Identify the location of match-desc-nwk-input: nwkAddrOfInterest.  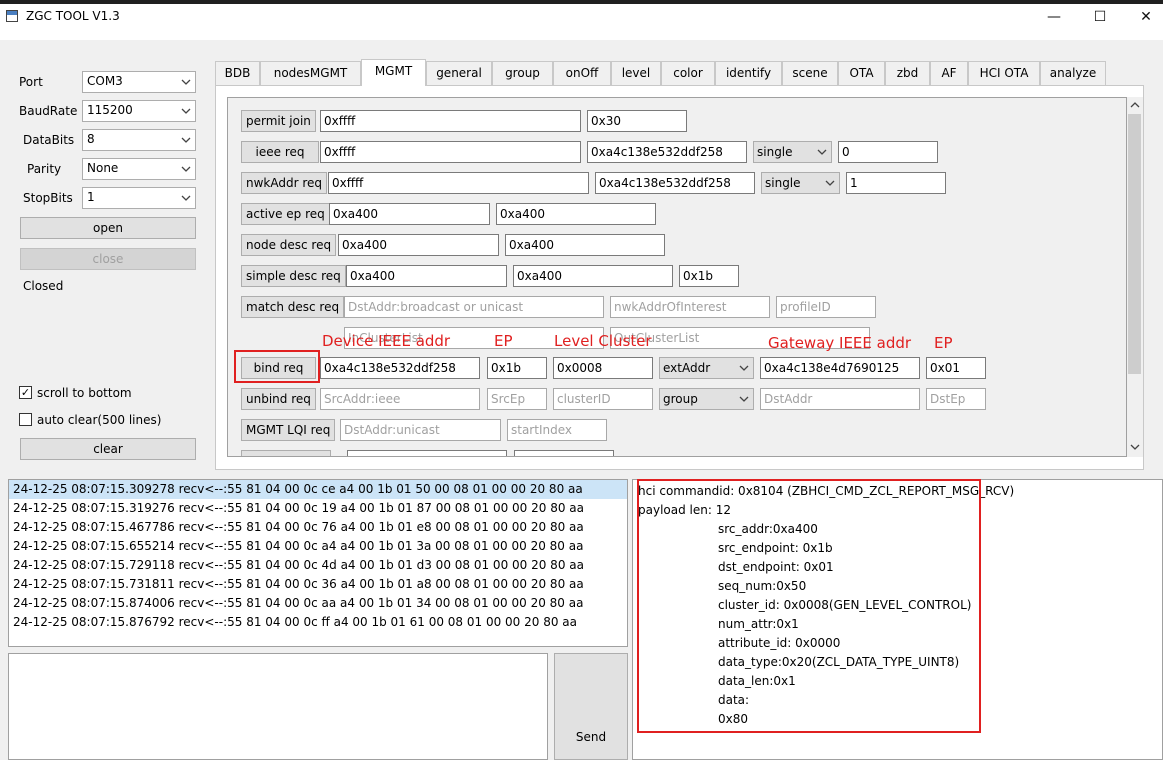
(690, 307).